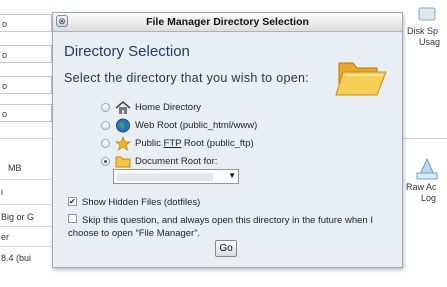  Describe the element at coordinates (26, 54) in the screenshot. I see `bg-left-cell-2: o` at that location.